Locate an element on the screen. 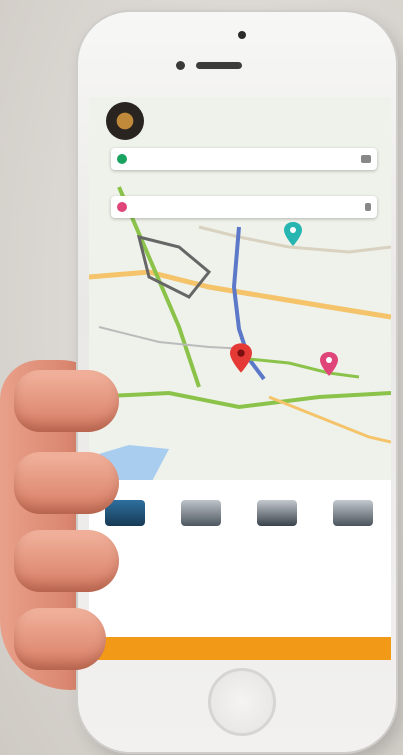 The image size is (403, 755). close-icon is located at coordinates (368, 207).